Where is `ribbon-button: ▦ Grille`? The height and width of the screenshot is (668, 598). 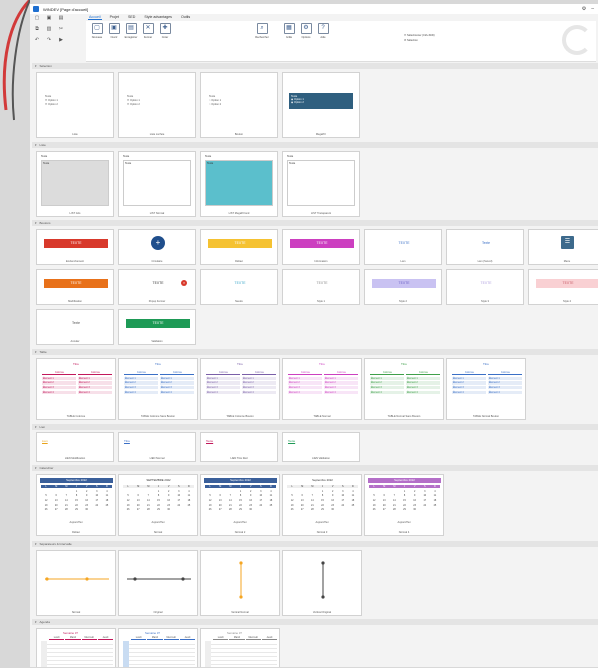 ribbon-button: ▦ Grille is located at coordinates (289, 31).